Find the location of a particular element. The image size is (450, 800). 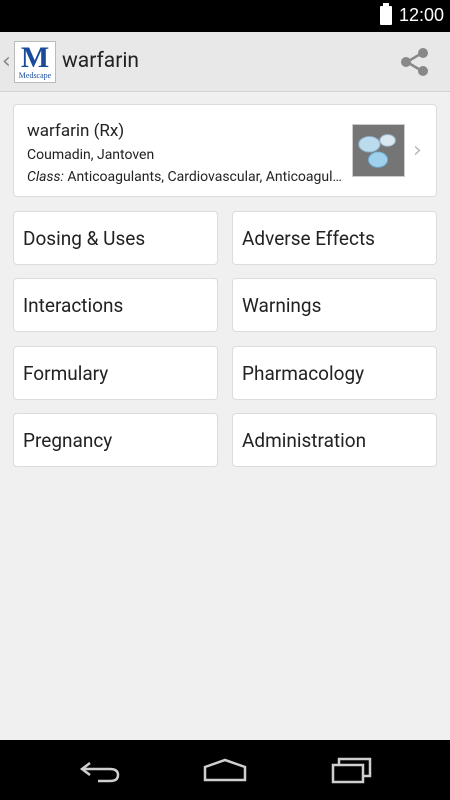

status-clock: 12:00 is located at coordinates (422, 15).